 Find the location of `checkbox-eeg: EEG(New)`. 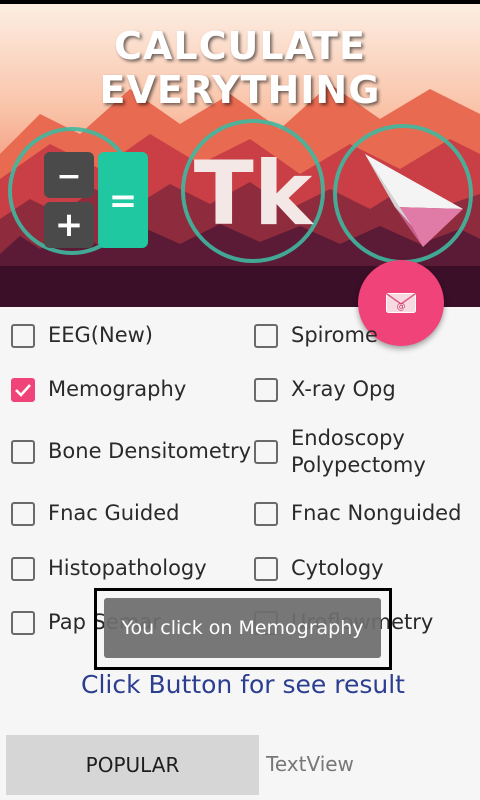

checkbox-eeg: EEG(New) is located at coordinates (82, 335).